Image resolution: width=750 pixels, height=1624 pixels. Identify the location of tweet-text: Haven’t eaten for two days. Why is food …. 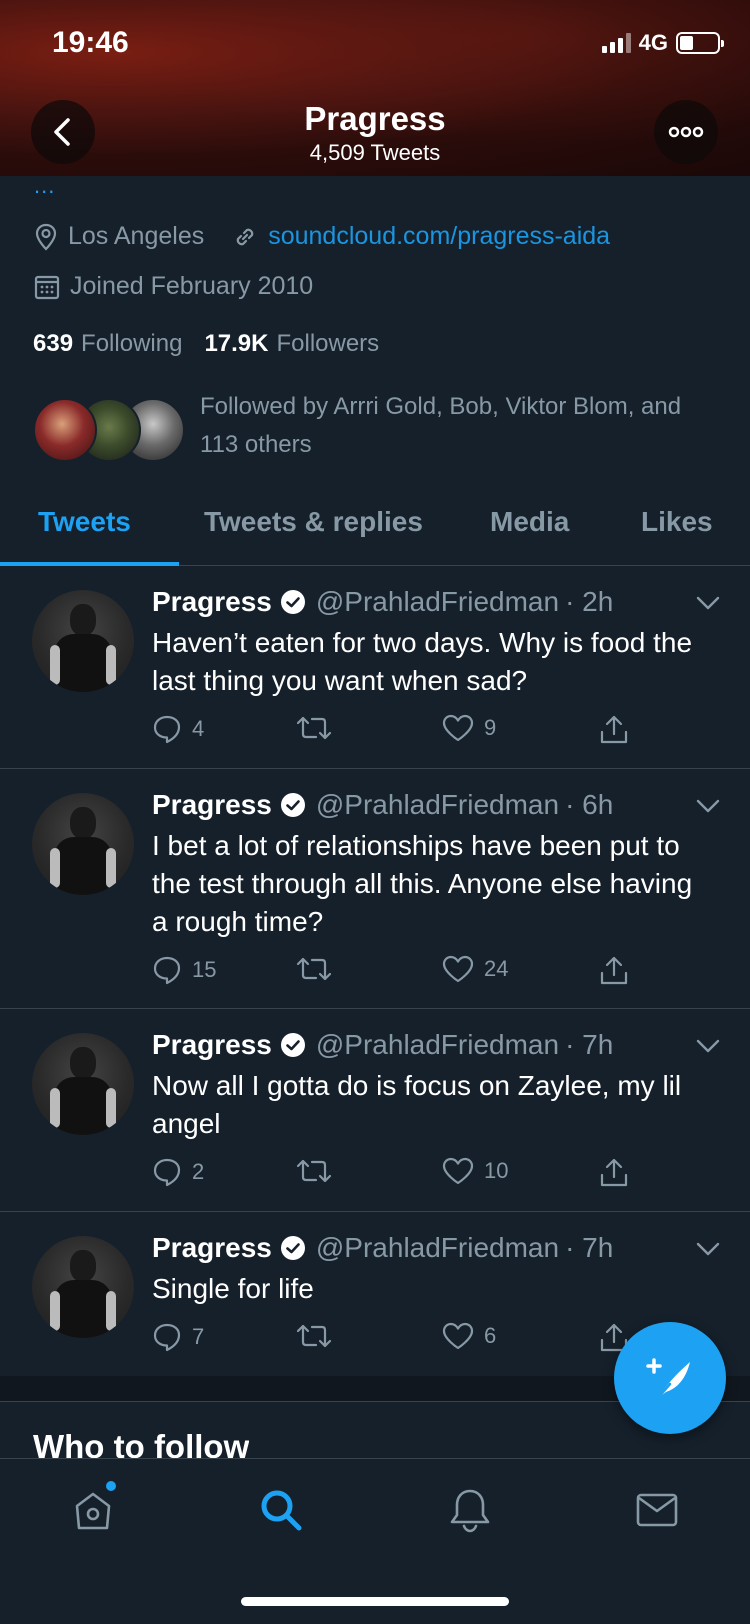
(422, 661).